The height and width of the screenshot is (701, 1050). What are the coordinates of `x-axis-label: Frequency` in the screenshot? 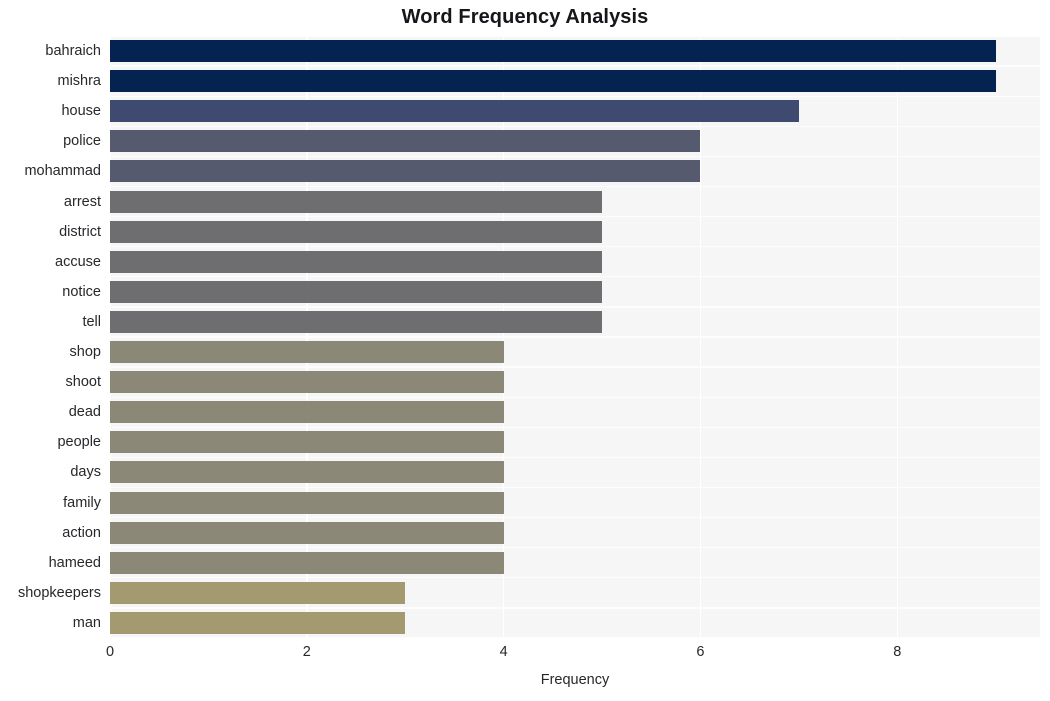 It's located at (575, 680).